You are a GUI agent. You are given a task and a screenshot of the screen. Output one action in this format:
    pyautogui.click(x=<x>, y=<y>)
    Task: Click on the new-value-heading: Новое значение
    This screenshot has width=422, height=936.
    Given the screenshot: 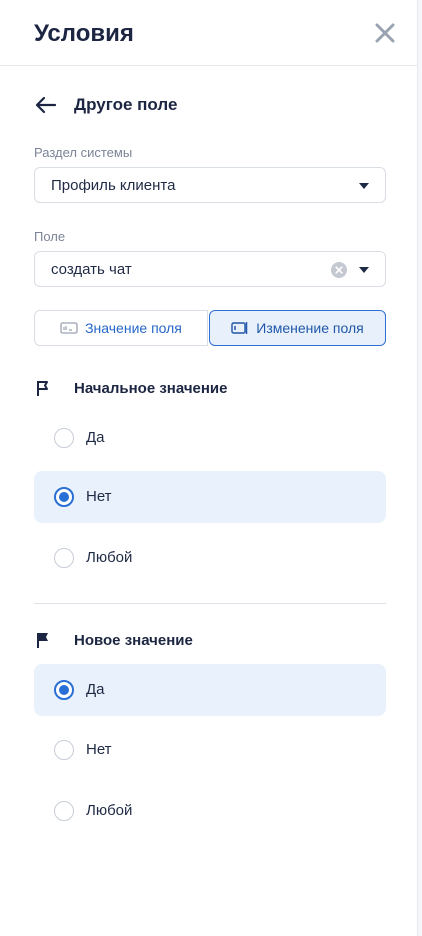 What is the action you would take?
    pyautogui.click(x=113, y=640)
    